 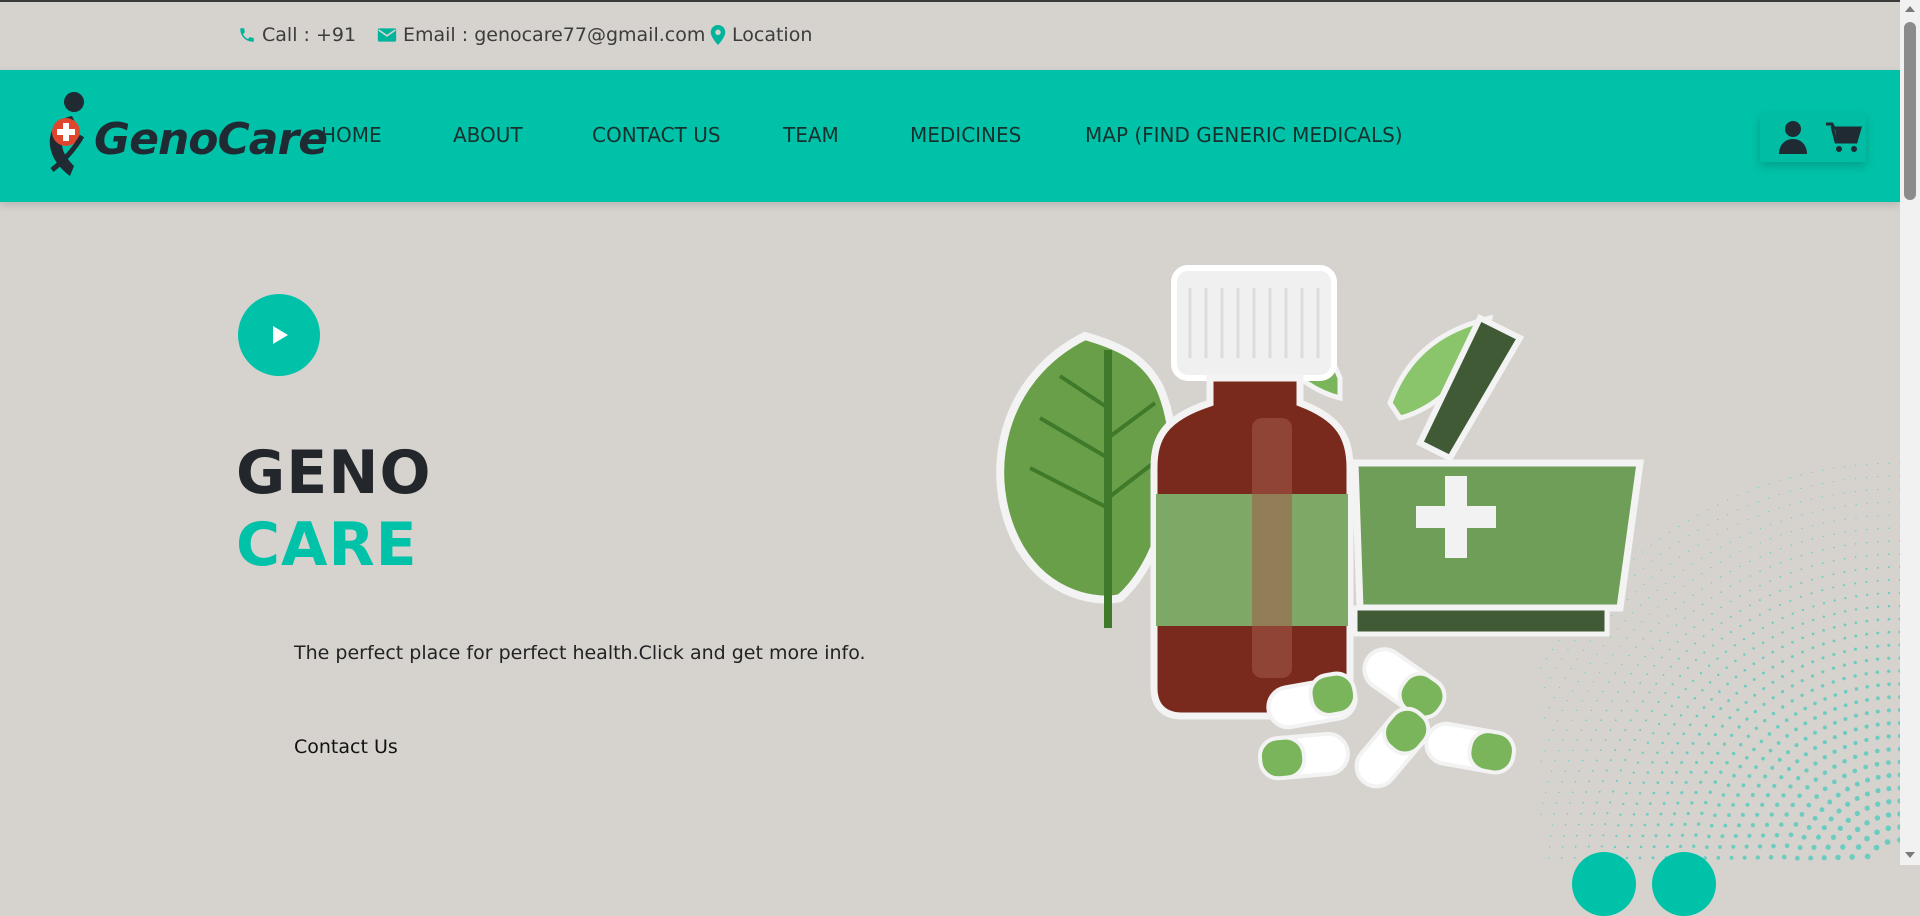 I want to click on page-scrollbar, so click(x=1910, y=432).